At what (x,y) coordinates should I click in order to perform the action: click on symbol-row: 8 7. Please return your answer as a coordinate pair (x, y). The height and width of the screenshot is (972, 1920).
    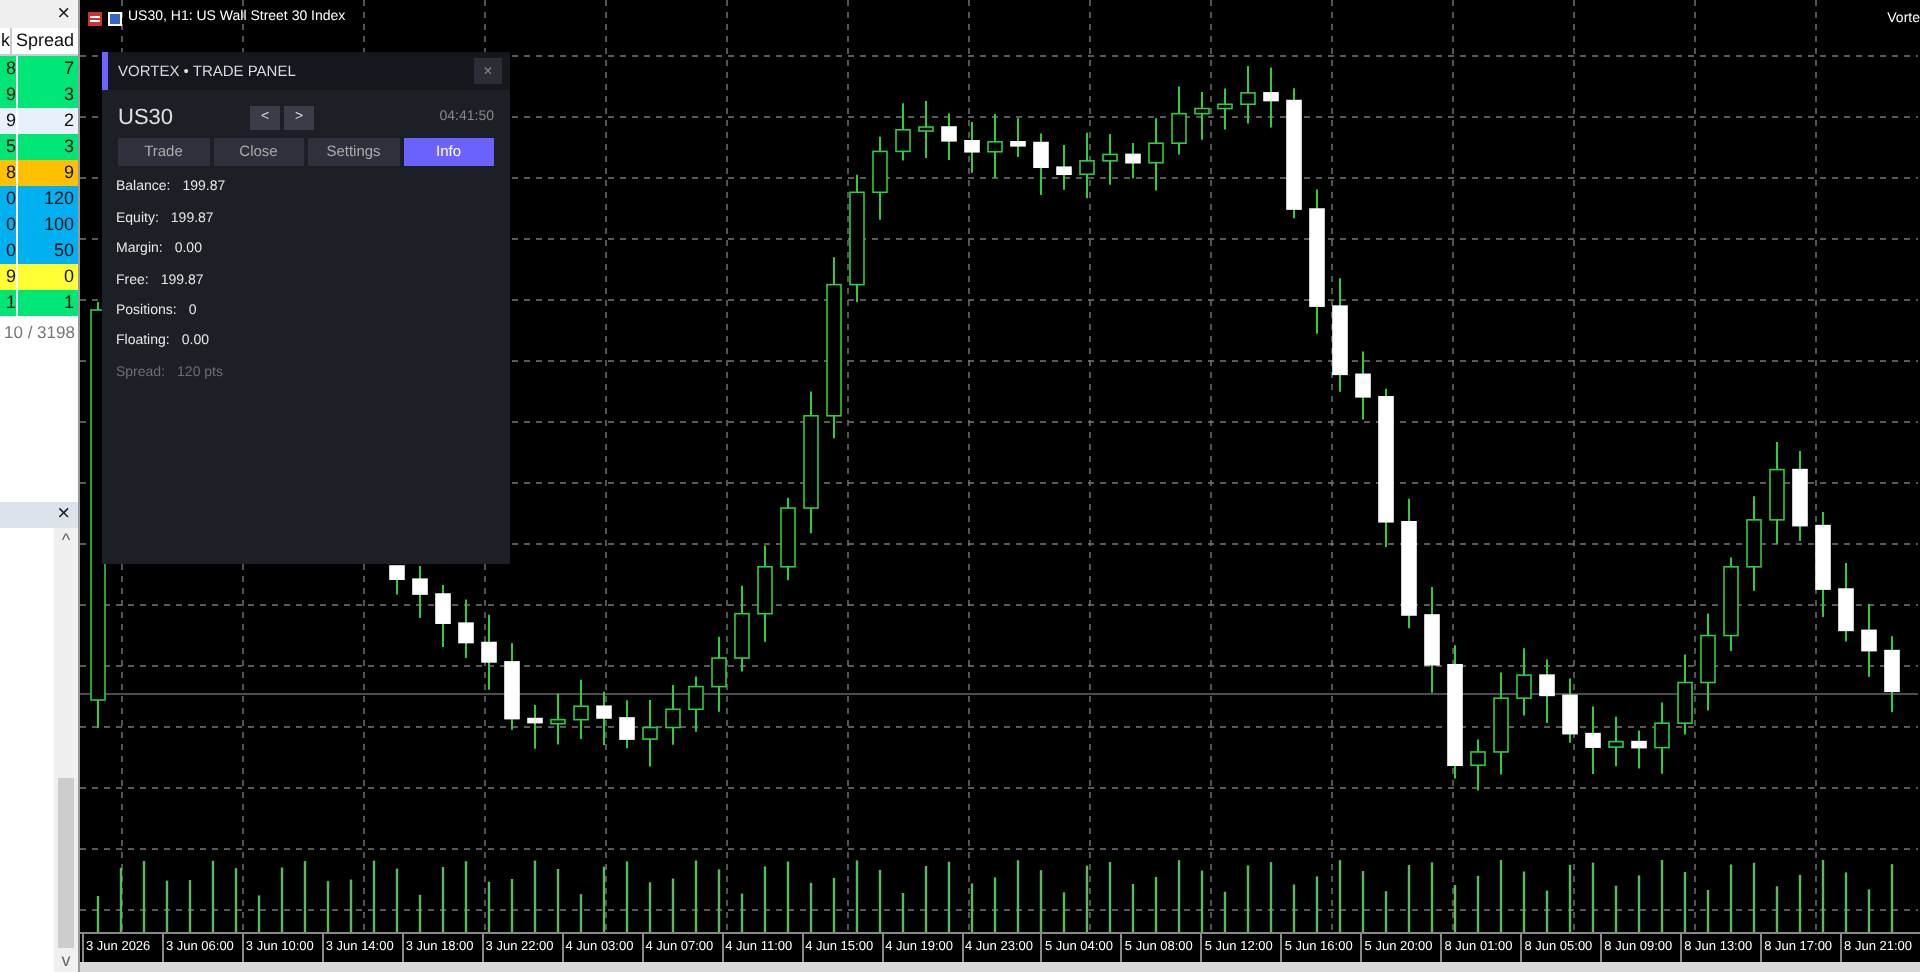
    Looking at the image, I should click on (39, 69).